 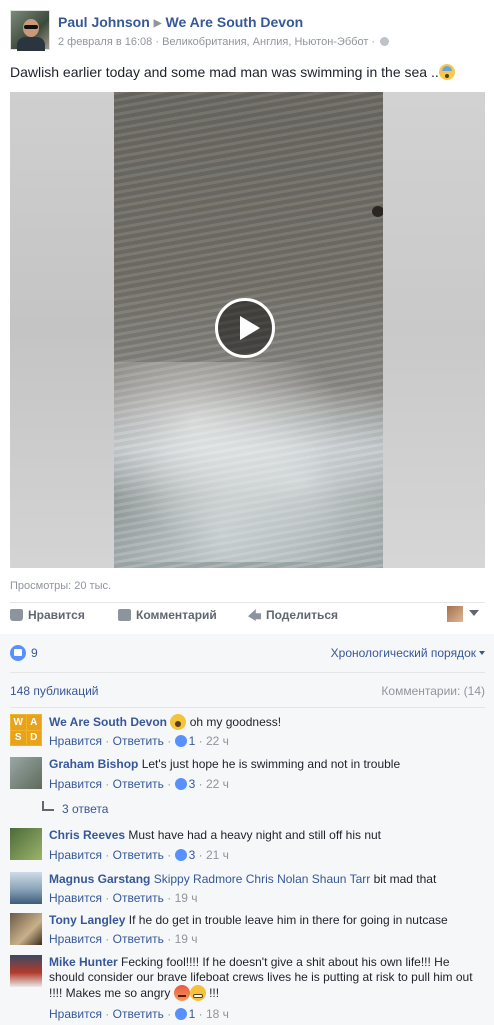 What do you see at coordinates (181, 993) in the screenshot?
I see `angry-emoji-icon` at bounding box center [181, 993].